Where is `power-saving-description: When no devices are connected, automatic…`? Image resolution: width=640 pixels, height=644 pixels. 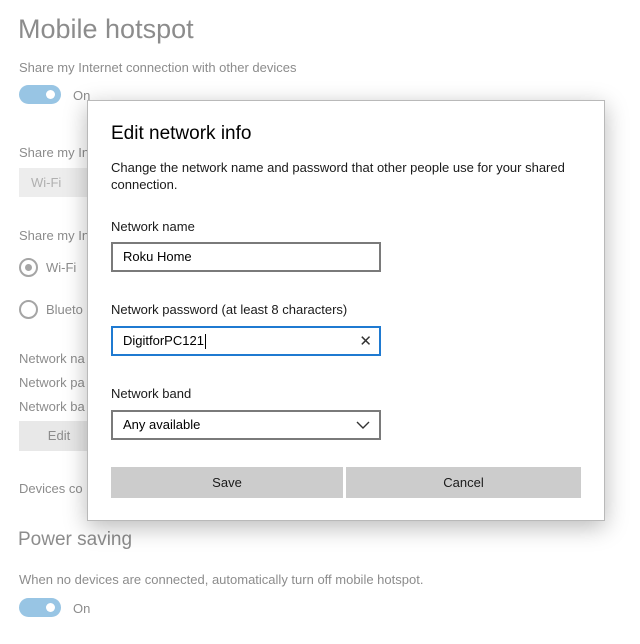 power-saving-description: When no devices are connected, automatic… is located at coordinates (221, 579).